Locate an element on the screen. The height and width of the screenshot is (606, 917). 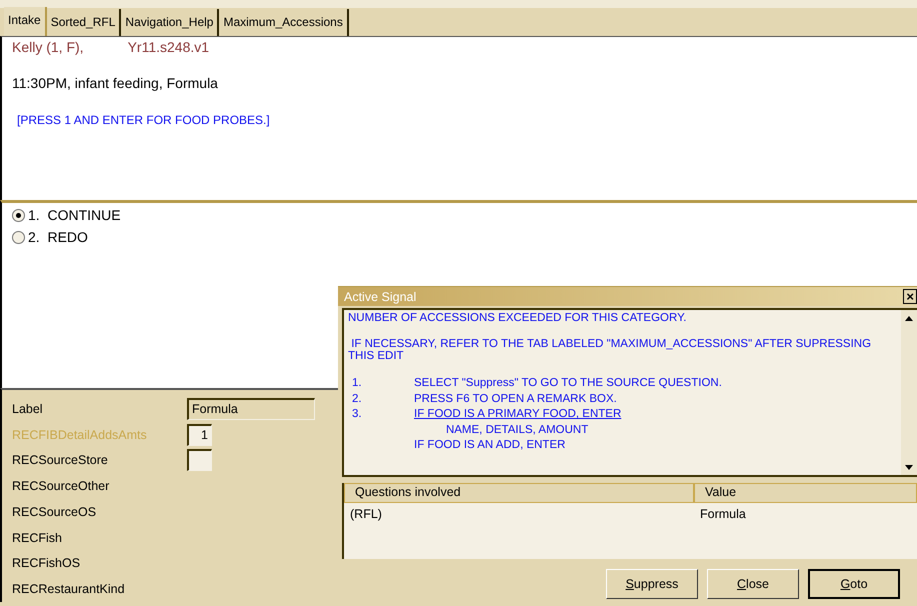
step-text: NAME, DETAILS, AMOUNT is located at coordinates (516, 430).